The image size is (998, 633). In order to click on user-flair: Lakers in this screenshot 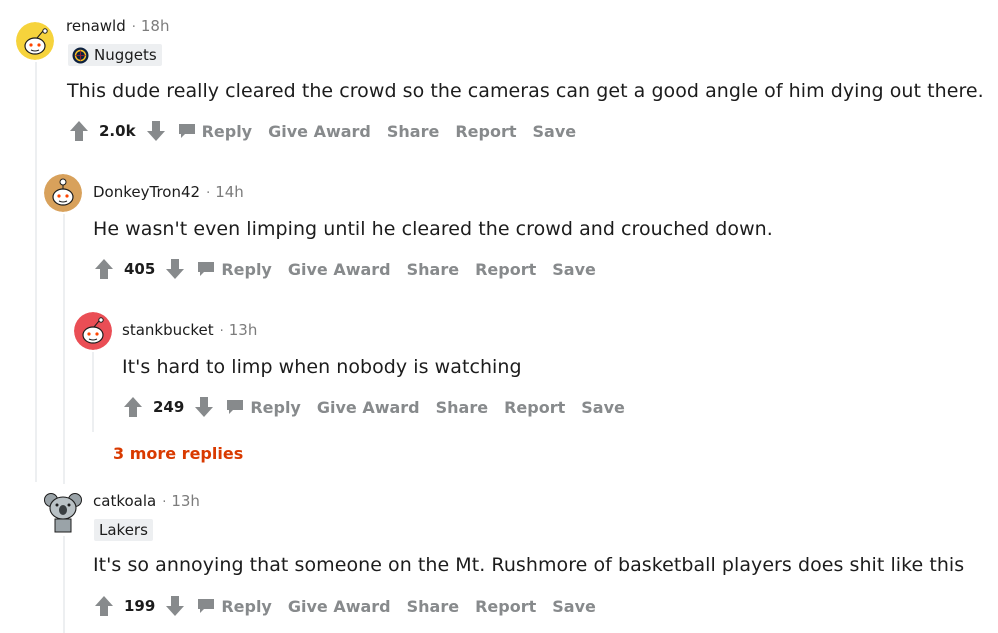, I will do `click(123, 530)`.